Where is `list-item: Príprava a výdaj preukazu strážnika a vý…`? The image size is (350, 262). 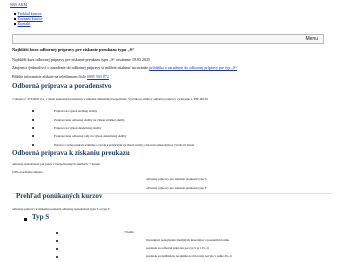 list-item: Príprava a výdaj preukazu strážnika a vý… is located at coordinates (124, 145).